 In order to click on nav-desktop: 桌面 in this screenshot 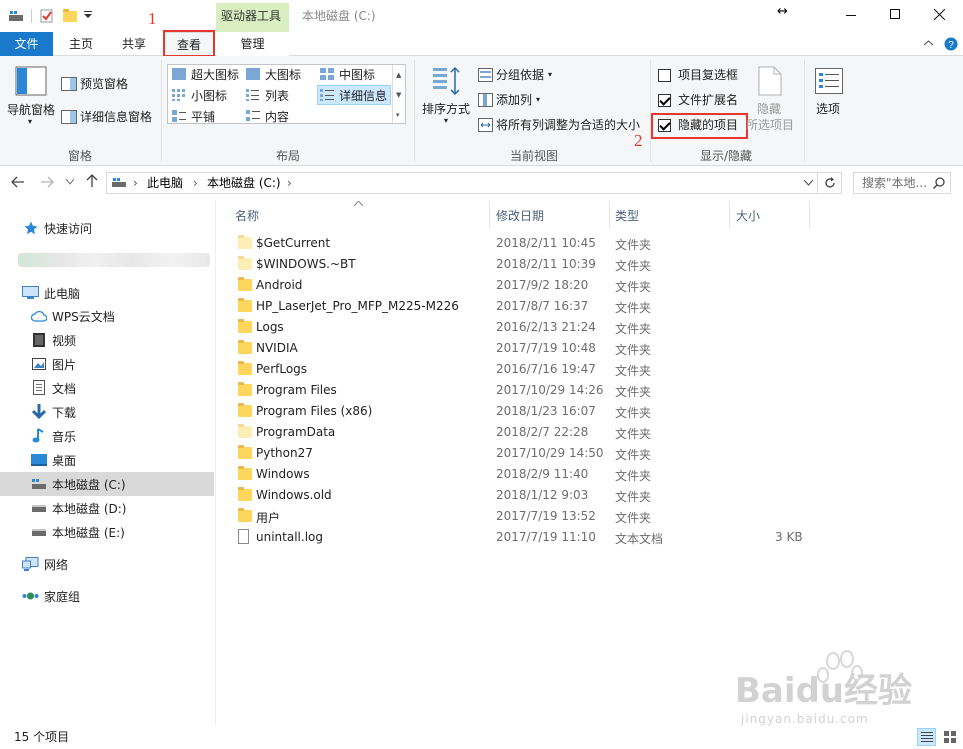, I will do `click(107, 460)`.